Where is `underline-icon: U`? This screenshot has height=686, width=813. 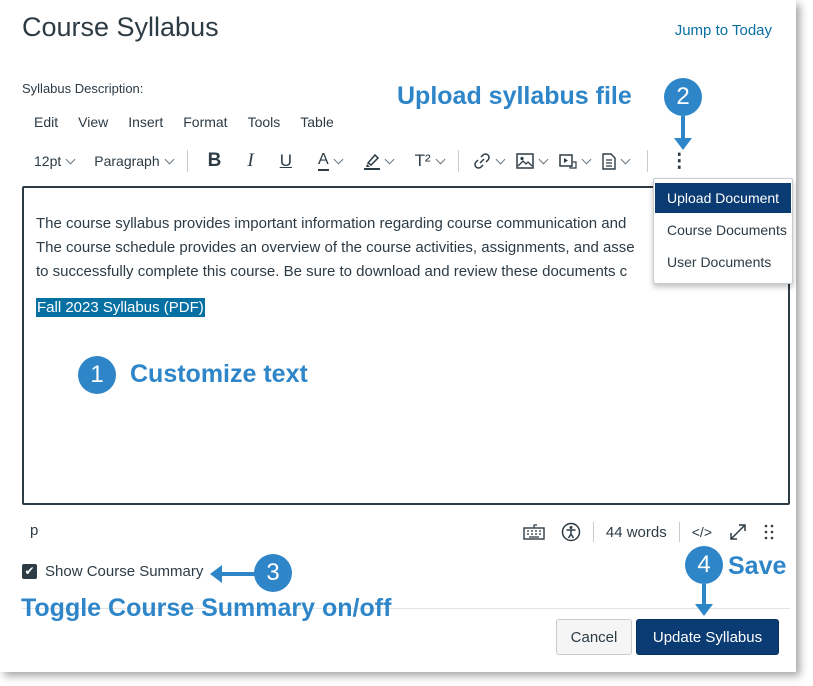 underline-icon: U is located at coordinates (285, 160).